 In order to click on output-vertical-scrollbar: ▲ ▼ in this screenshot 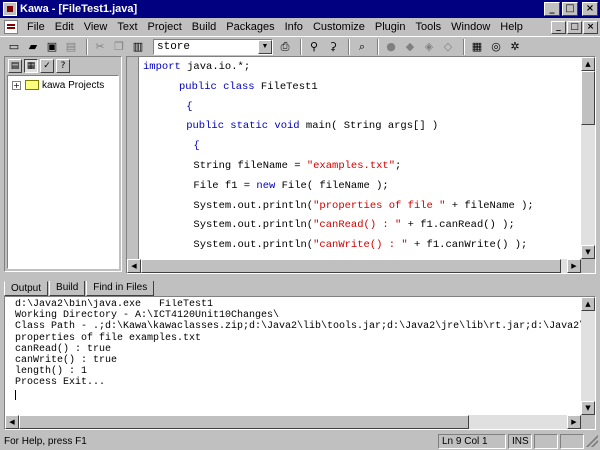, I will do `click(588, 356)`.